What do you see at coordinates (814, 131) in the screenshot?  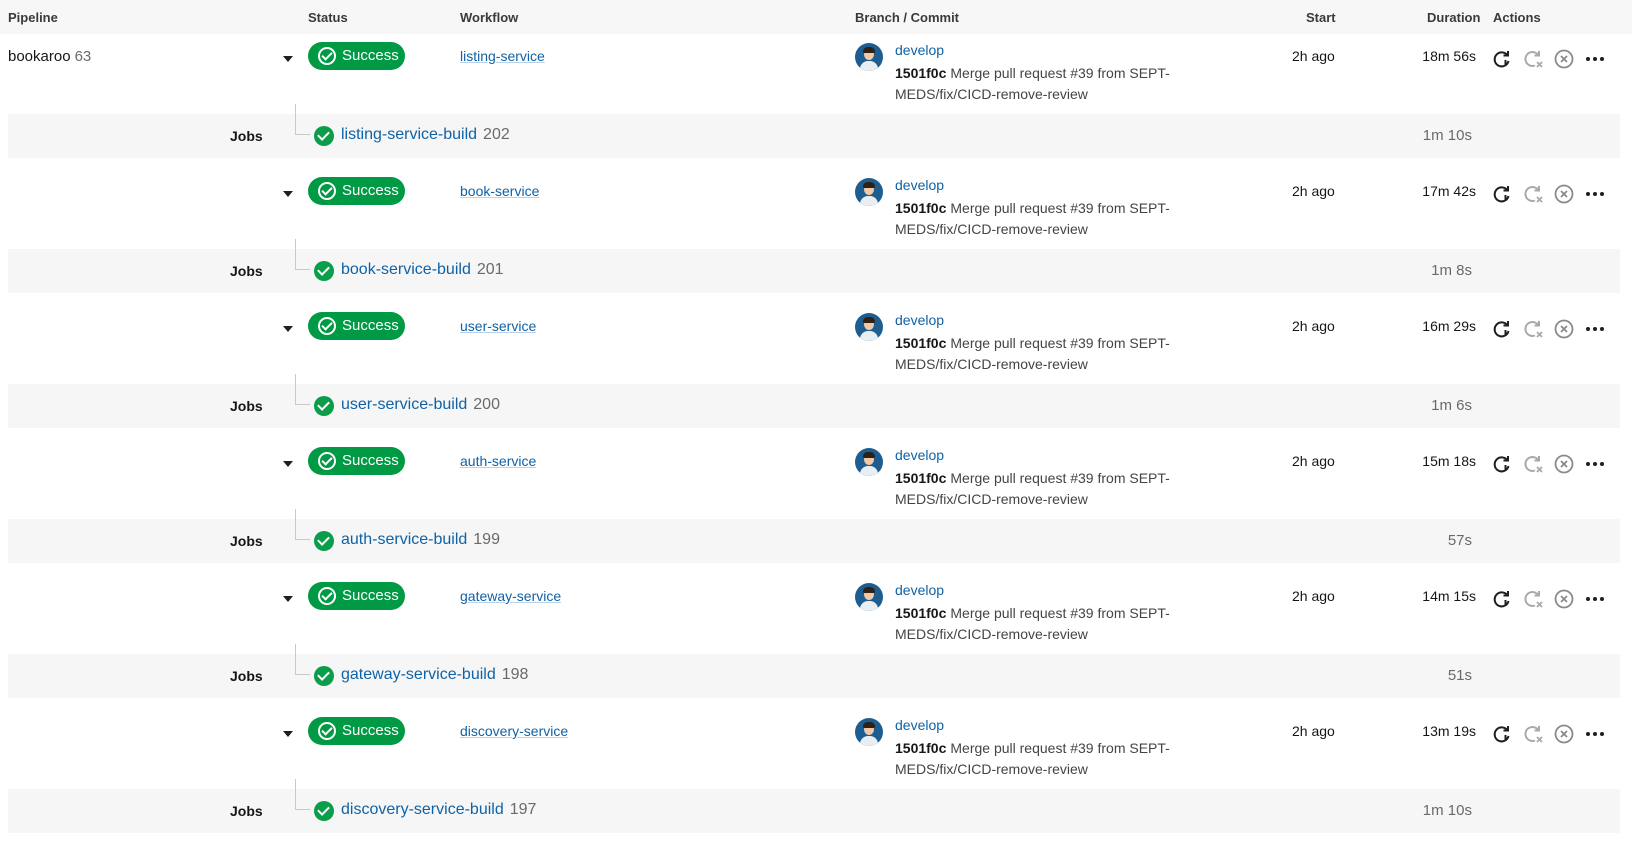 I see `job-row: Jobs listing-service-build 202 1m 10s` at bounding box center [814, 131].